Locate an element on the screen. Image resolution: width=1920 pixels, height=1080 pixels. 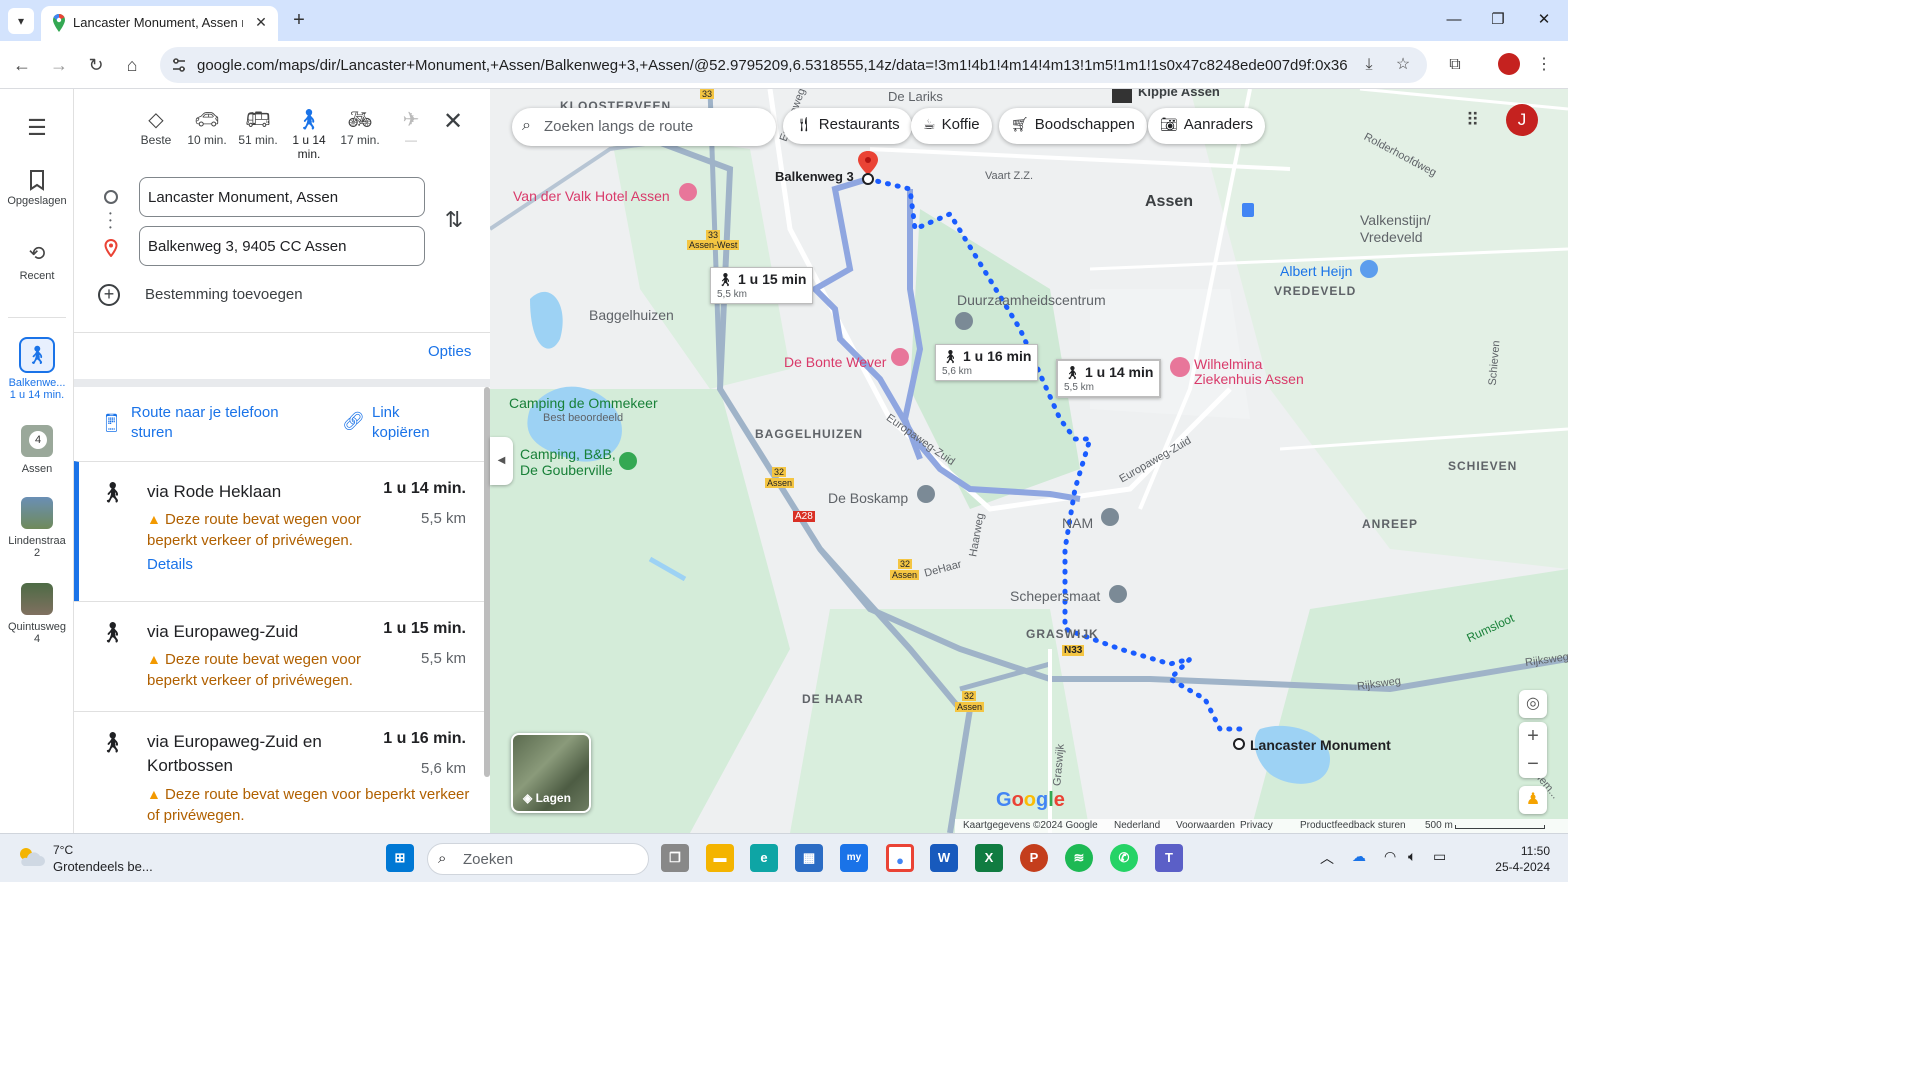
chip-boodschappen: 🛒︎ Boodschappen is located at coordinates (1073, 126).